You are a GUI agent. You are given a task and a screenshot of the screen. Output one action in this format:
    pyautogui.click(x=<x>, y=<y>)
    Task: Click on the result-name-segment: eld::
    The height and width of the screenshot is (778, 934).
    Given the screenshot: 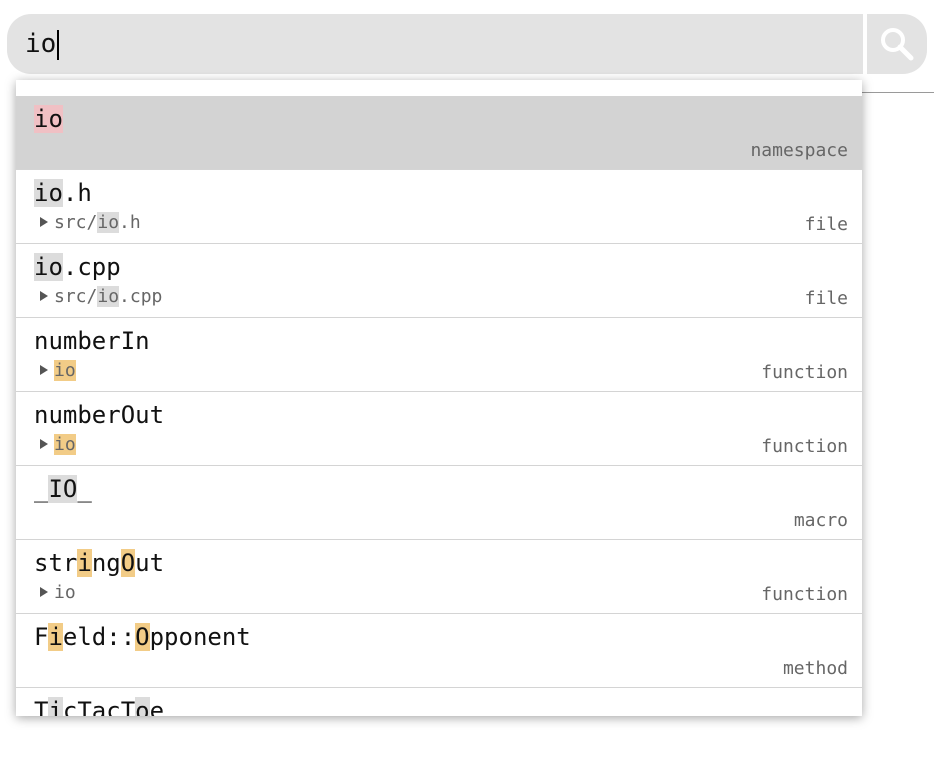 What is the action you would take?
    pyautogui.click(x=99, y=637)
    